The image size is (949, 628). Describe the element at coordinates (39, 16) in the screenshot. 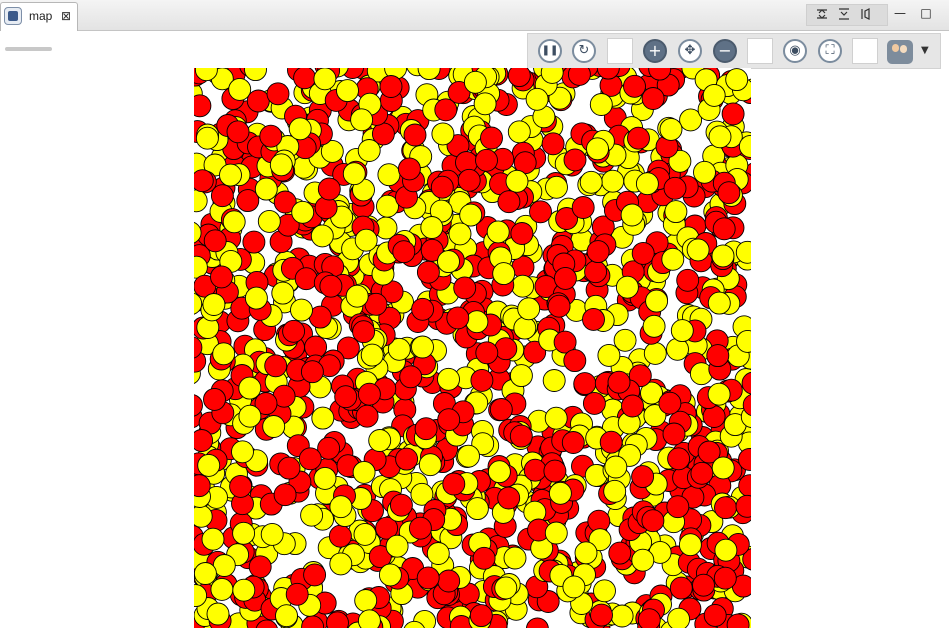

I see `tab-map: map ⊠` at that location.